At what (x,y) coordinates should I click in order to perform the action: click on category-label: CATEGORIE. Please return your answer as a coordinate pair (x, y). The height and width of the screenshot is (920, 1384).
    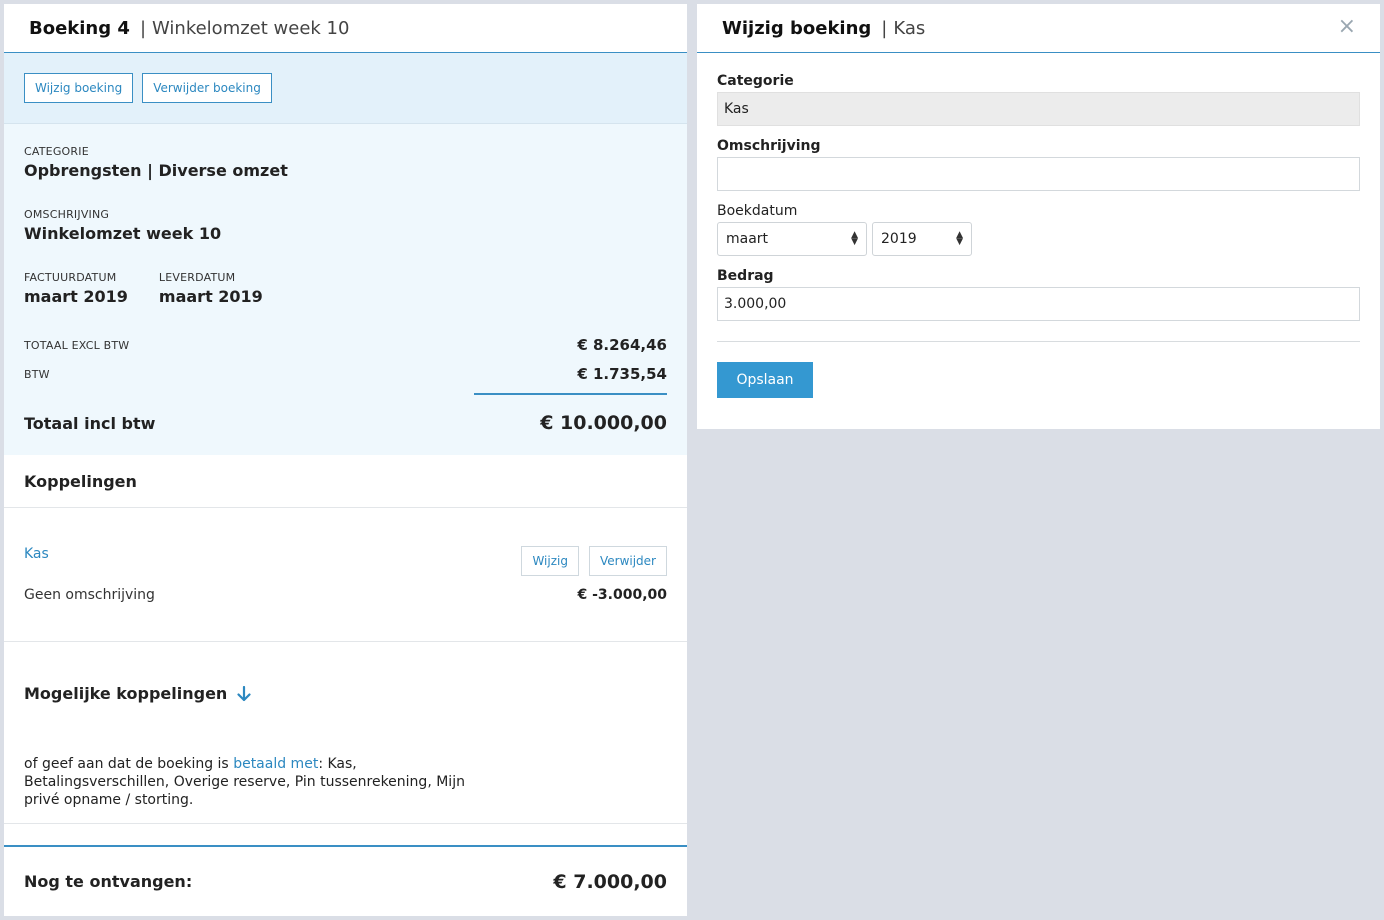
    Looking at the image, I should click on (56, 151).